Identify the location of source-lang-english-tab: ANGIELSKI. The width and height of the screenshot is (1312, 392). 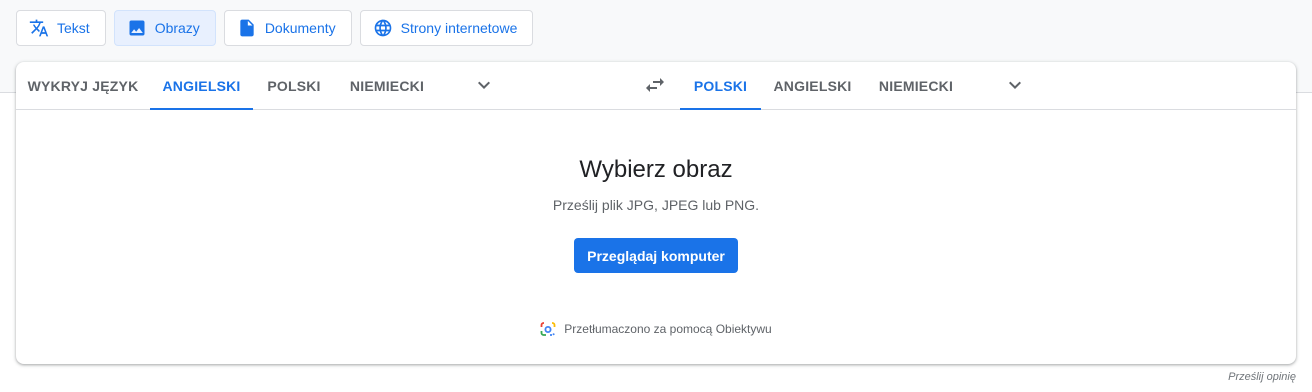
(201, 86).